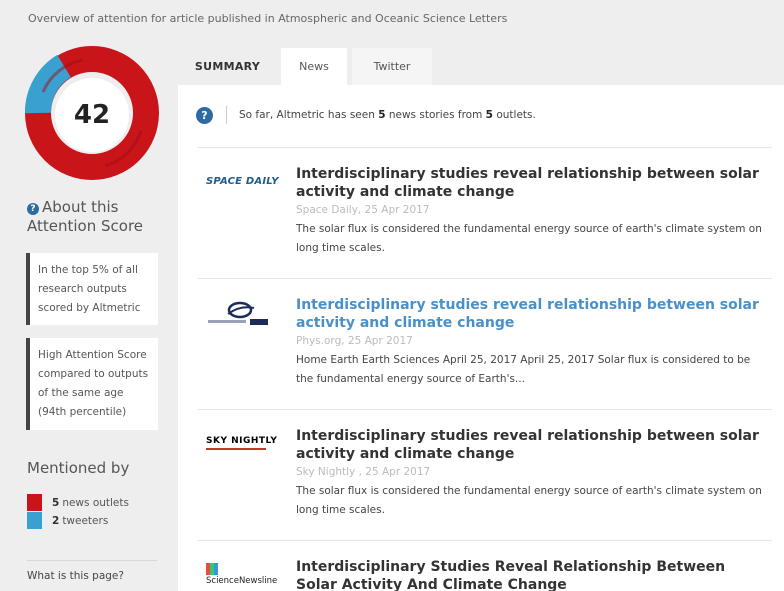 This screenshot has height=591, width=784. What do you see at coordinates (435, 115) in the screenshot?
I see `summary-middle: news stories from` at bounding box center [435, 115].